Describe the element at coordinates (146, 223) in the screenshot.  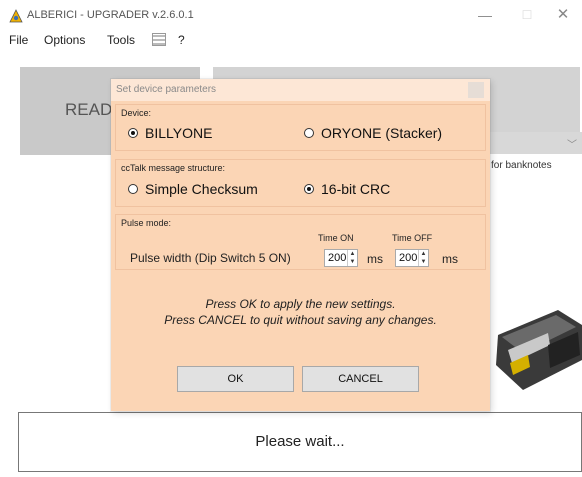
I see `pulse-group-label: Pulse mode:` at that location.